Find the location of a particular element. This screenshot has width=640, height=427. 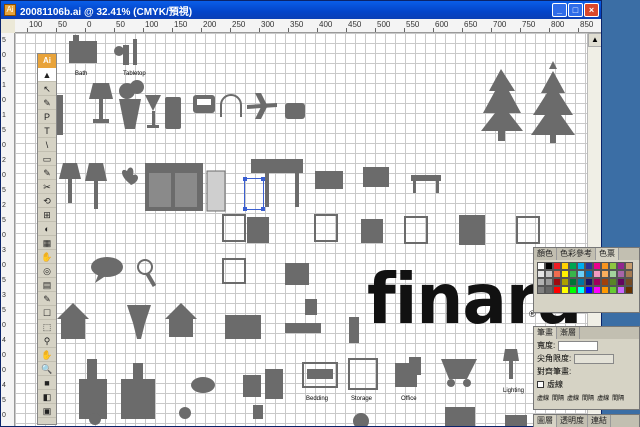

maximize-button: □ is located at coordinates (575, 10).